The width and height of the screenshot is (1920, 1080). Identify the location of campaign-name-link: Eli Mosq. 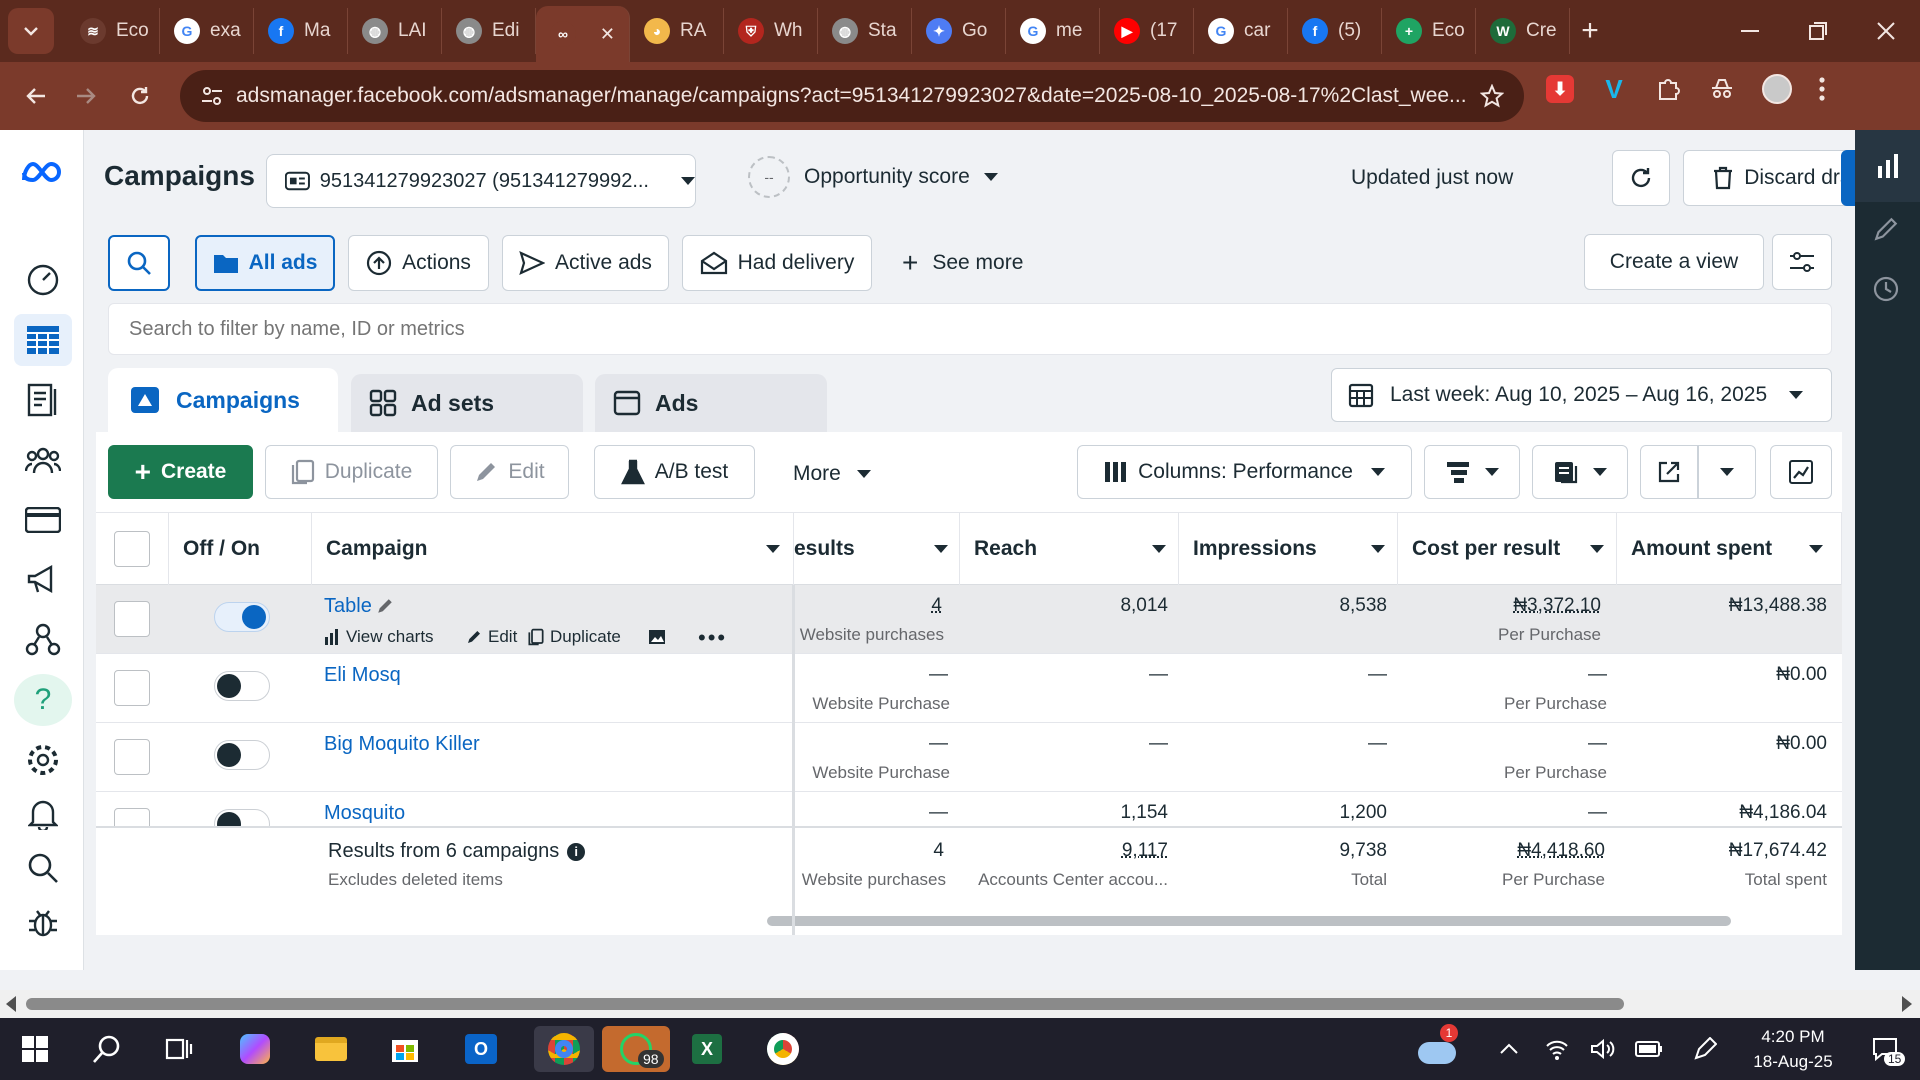
(362, 675).